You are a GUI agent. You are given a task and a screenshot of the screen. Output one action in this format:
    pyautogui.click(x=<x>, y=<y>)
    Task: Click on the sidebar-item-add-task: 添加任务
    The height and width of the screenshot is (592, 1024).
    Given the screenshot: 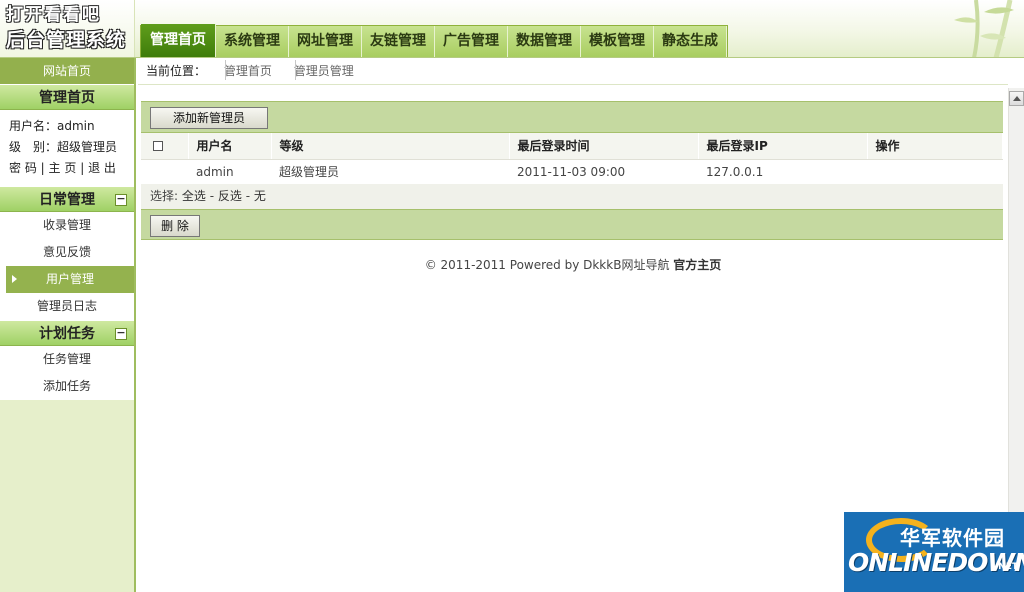 What is the action you would take?
    pyautogui.click(x=67, y=386)
    